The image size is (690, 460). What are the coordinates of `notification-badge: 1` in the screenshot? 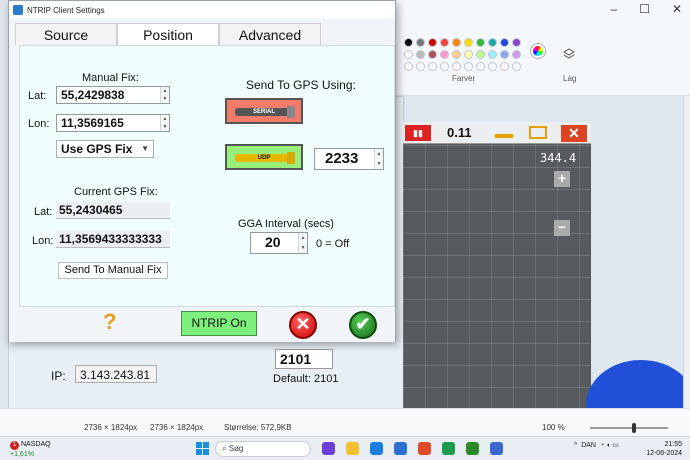 It's located at (14, 445).